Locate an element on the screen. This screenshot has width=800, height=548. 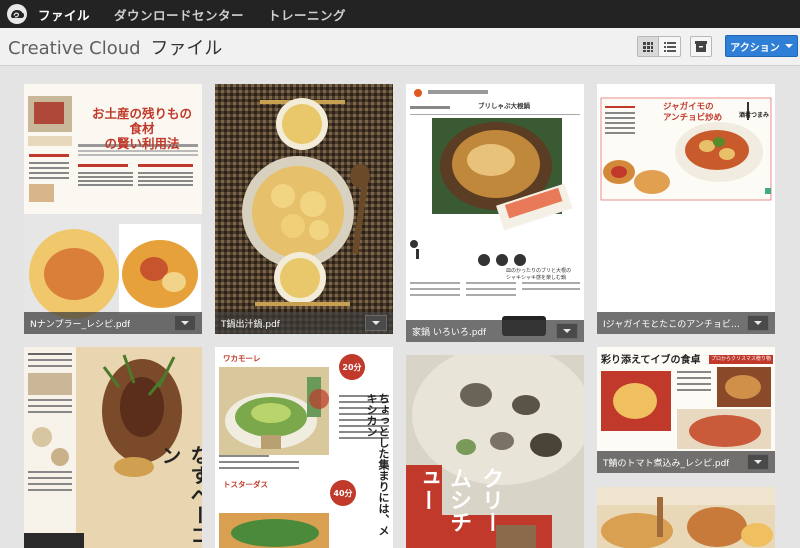
thumbnail-vertical-text: ちょっとした集まりには、メキシカン is located at coordinates (377, 464).